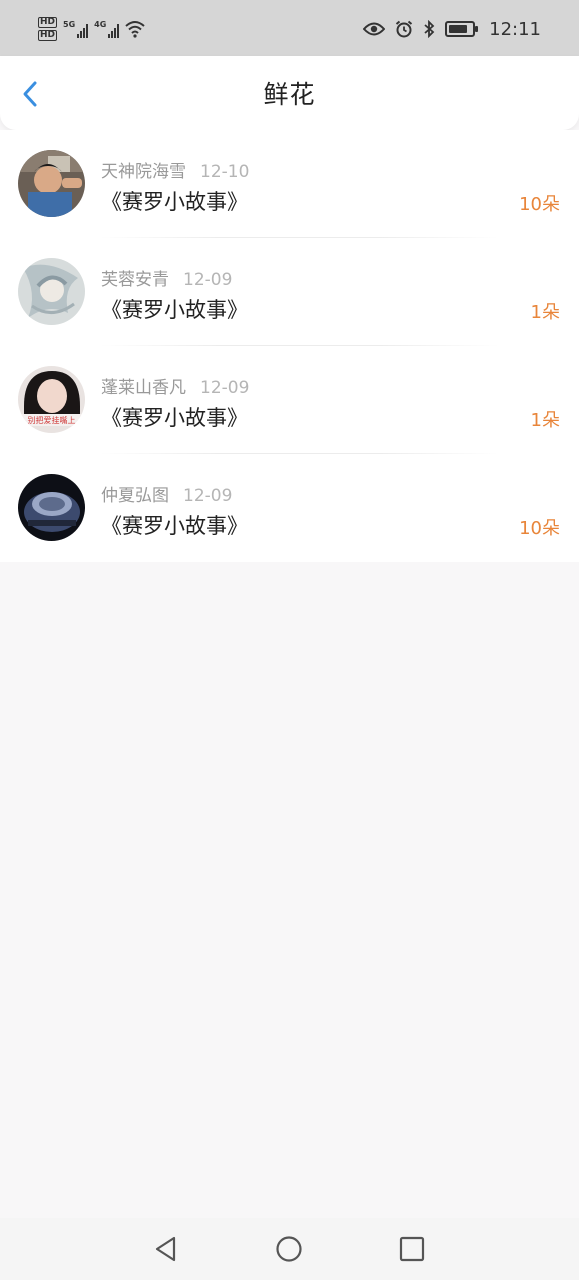 This screenshot has height=1280, width=579. I want to click on header-bar: 鲜花, so click(289, 93).